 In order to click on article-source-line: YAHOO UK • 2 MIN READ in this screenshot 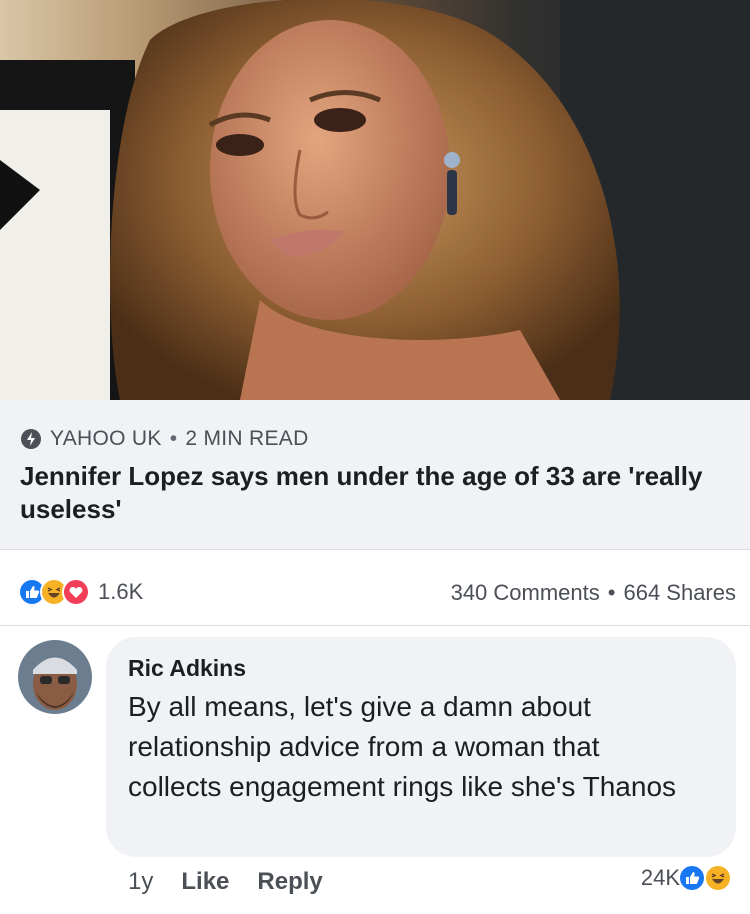, I will do `click(164, 439)`.